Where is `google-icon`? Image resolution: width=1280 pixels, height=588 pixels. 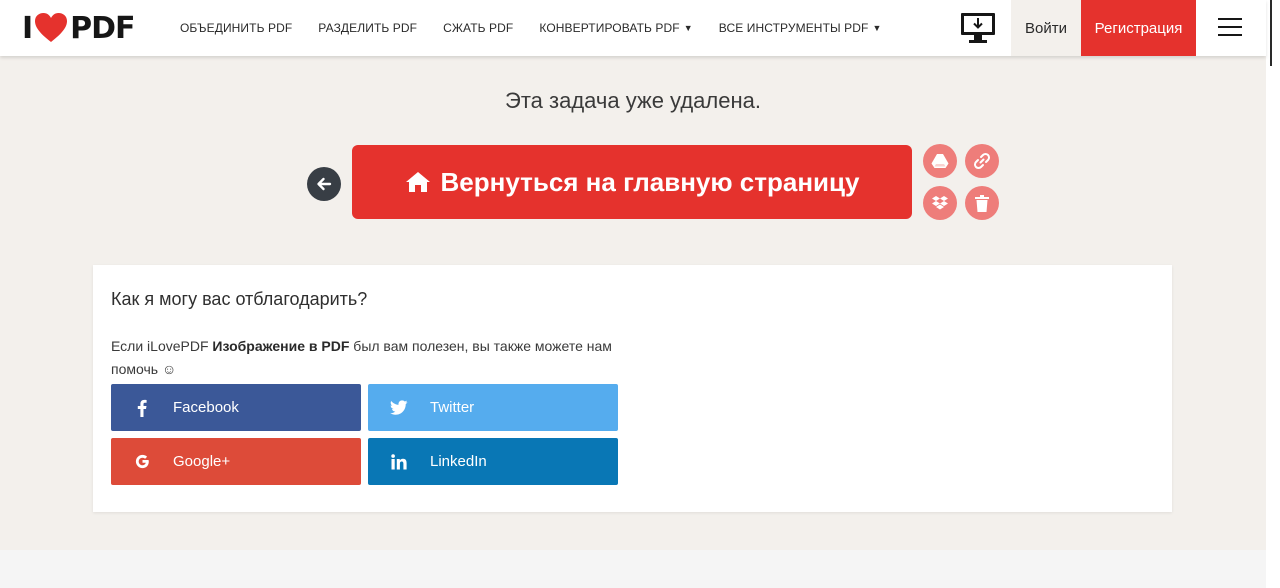
google-icon is located at coordinates (142, 461).